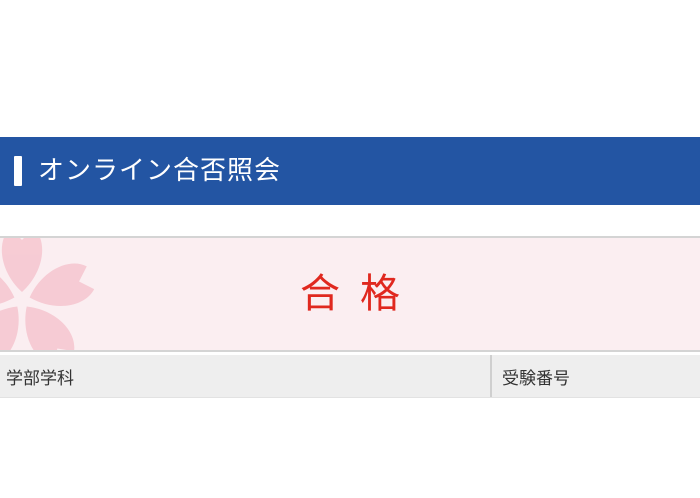 This screenshot has width=700, height=498. What do you see at coordinates (160, 171) in the screenshot?
I see `page-title: オンライン合否照会` at bounding box center [160, 171].